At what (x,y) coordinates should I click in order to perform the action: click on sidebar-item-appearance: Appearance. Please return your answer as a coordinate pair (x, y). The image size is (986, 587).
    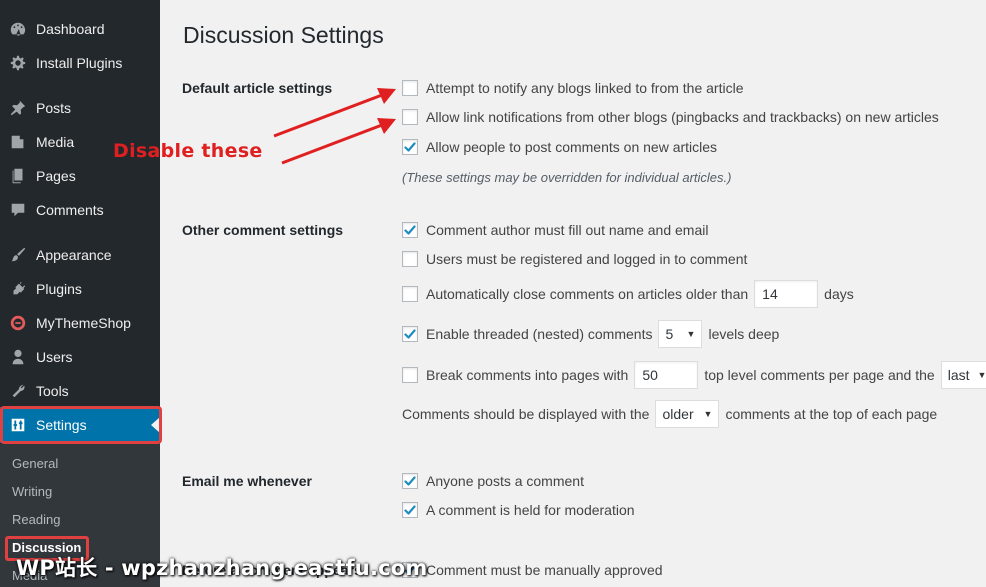
    Looking at the image, I should click on (80, 255).